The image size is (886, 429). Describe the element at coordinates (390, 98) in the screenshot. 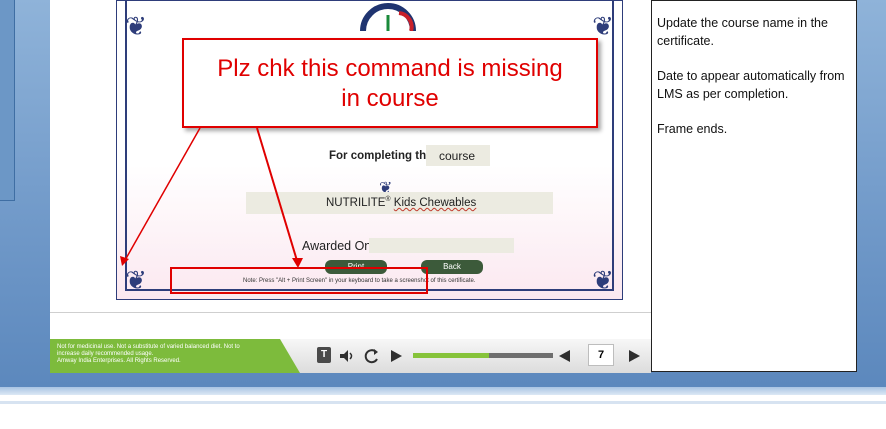

I see `callout-line-2: in course` at that location.